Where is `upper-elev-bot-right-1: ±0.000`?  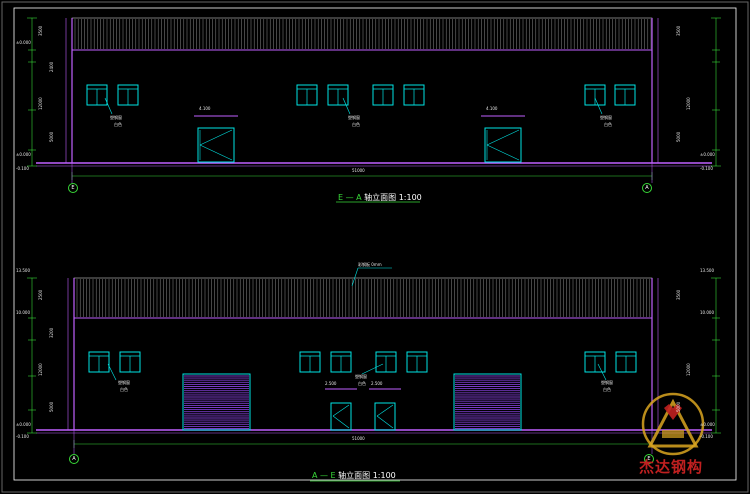
upper-elev-bot-right-1: ±0.000 is located at coordinates (707, 154).